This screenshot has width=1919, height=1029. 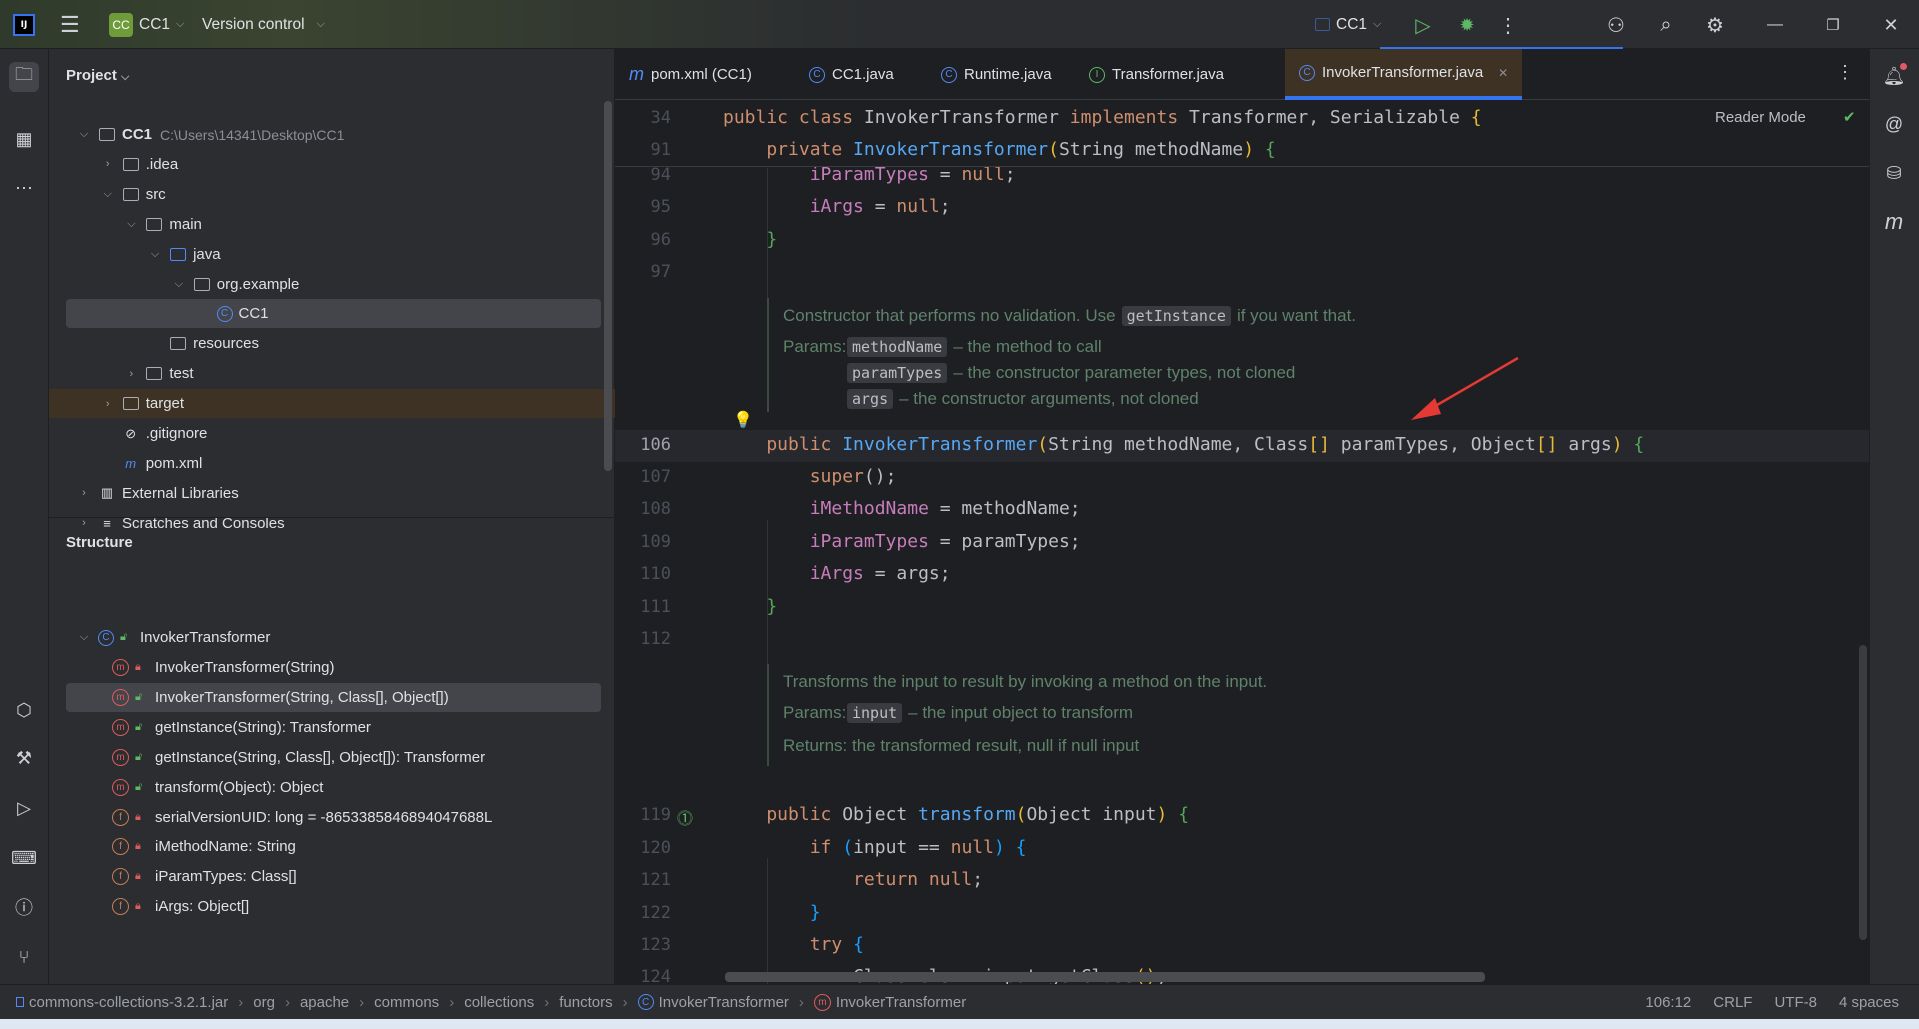 What do you see at coordinates (1348, 24) in the screenshot?
I see `run-config-selector: CC1 ⌵` at bounding box center [1348, 24].